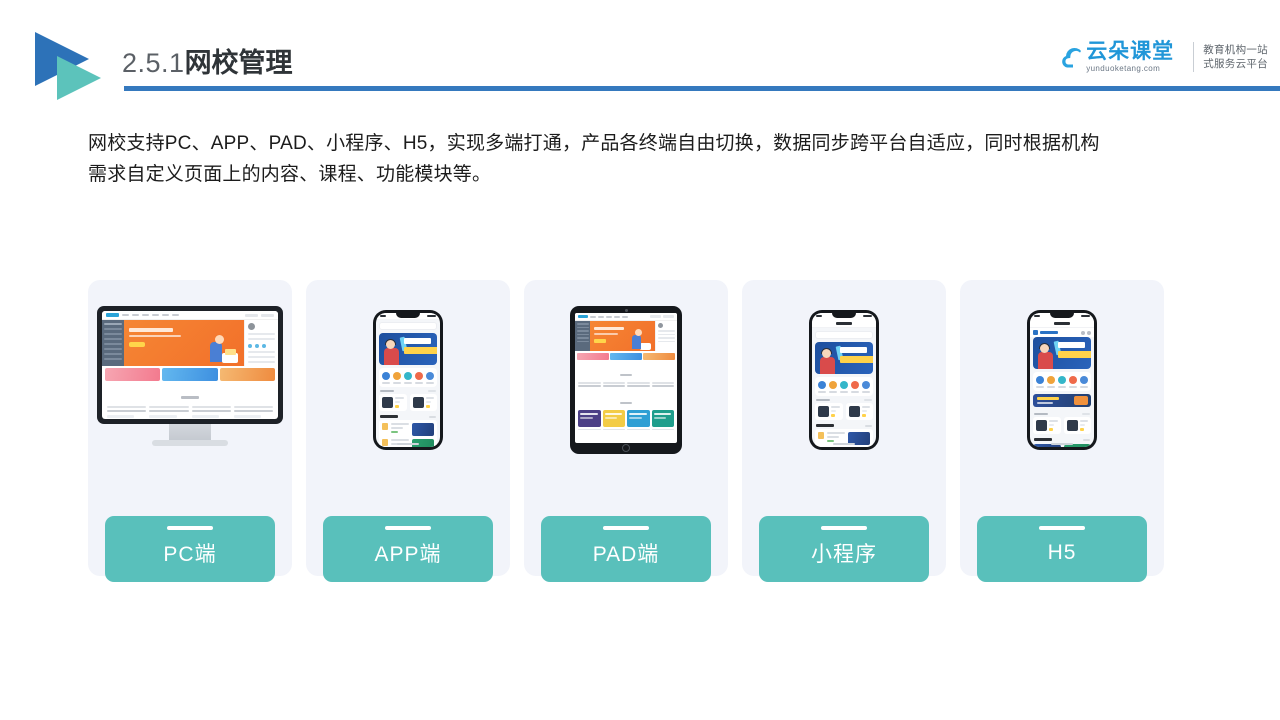 The image size is (1280, 720). Describe the element at coordinates (626, 554) in the screenshot. I see `platform-label-text: PAD端` at that location.